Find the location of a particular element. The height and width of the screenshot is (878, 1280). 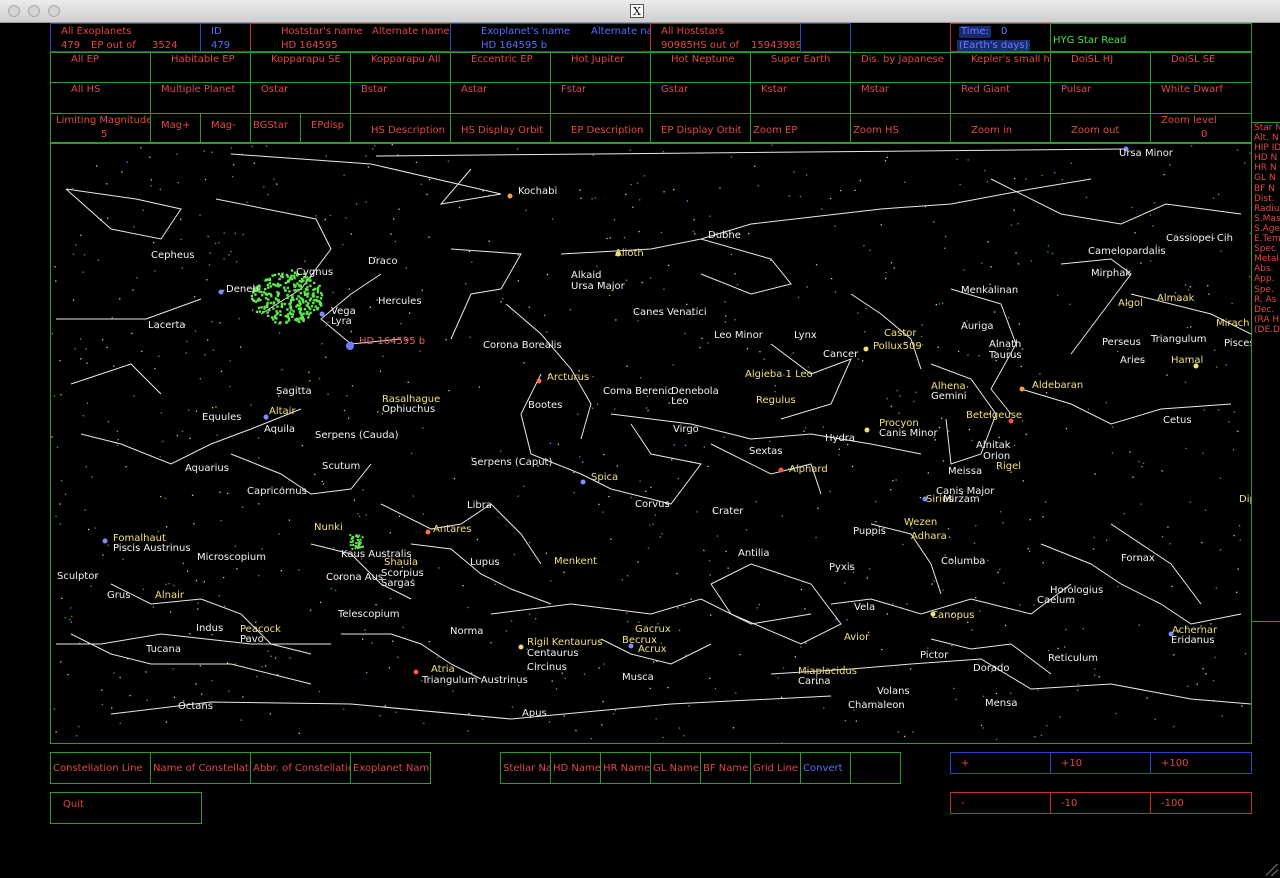

constellation-label: Gacrux is located at coordinates (653, 629).